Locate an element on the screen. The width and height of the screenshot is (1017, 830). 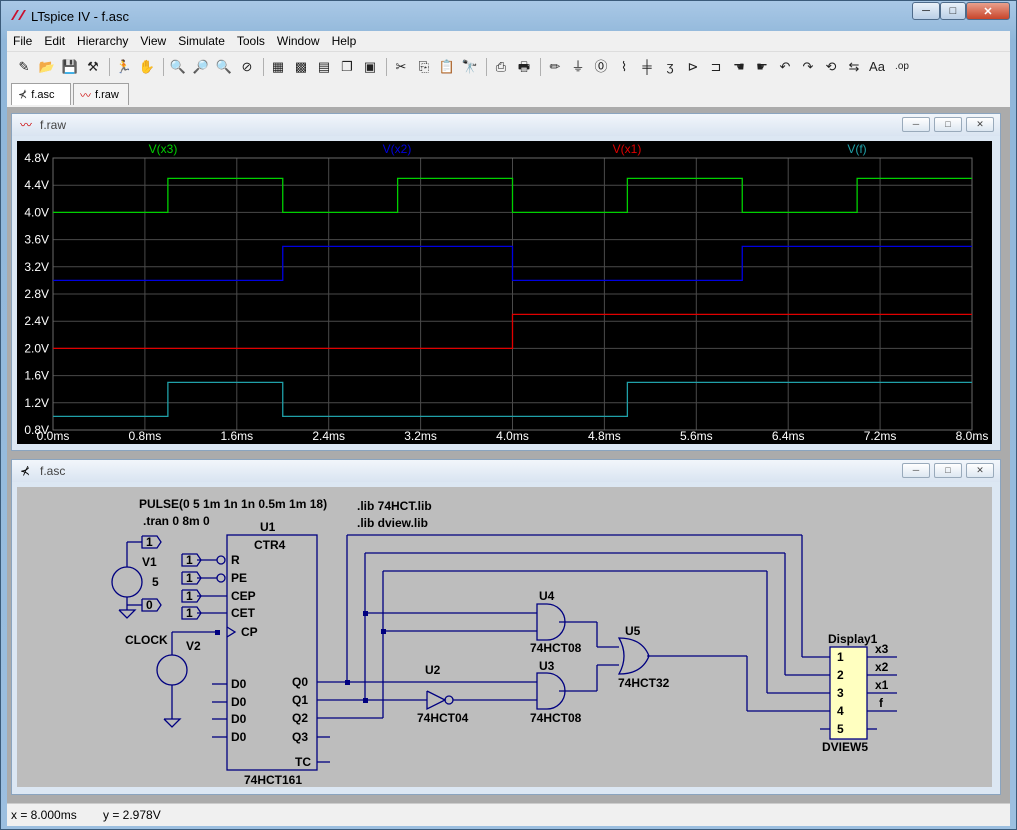
paste-icon: 📋 is located at coordinates (447, 67).